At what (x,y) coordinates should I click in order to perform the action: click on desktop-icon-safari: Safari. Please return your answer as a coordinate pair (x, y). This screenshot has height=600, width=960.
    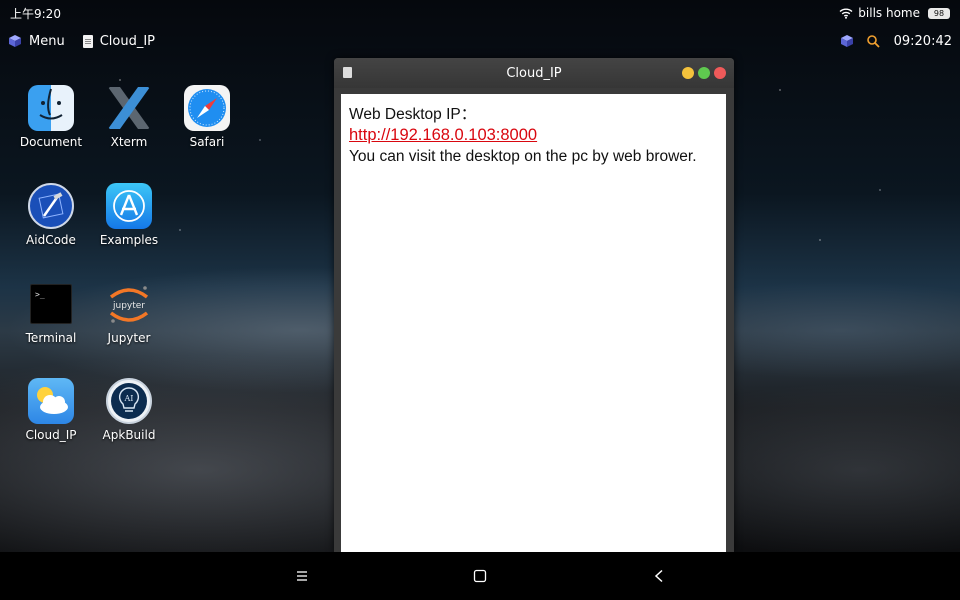
    Looking at the image, I should click on (207, 117).